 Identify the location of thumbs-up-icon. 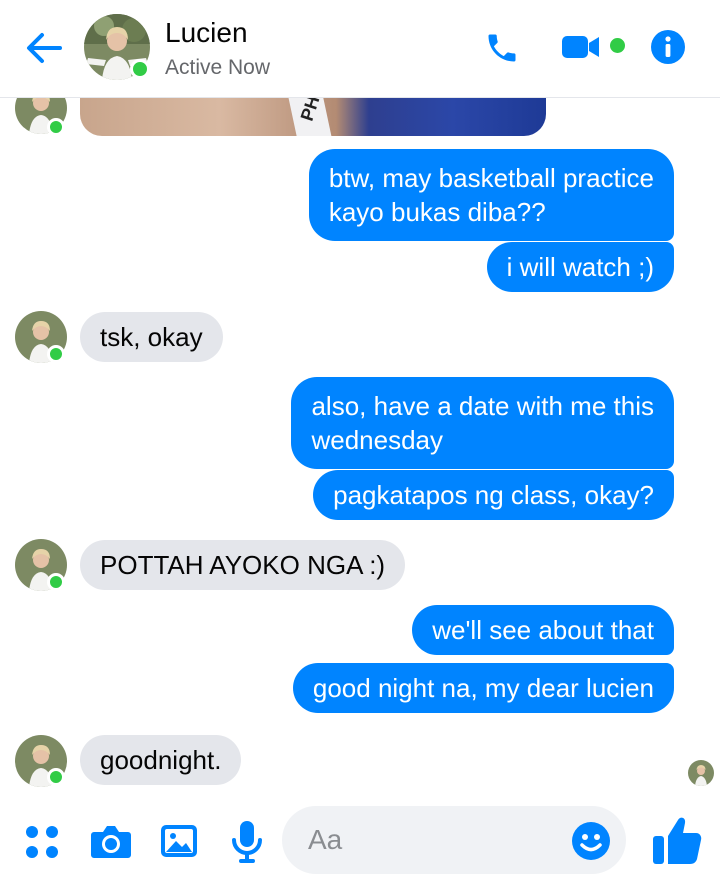
(677, 840).